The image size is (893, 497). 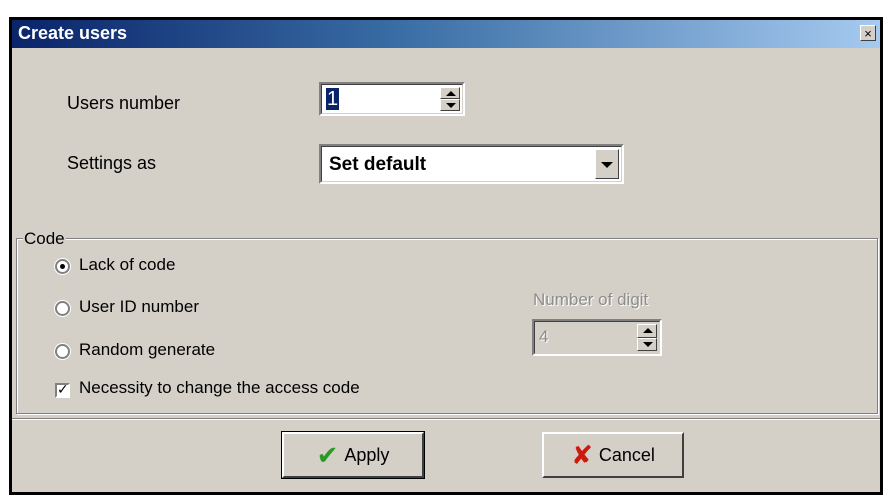 What do you see at coordinates (471, 164) in the screenshot?
I see `settings-as-select: Set default` at bounding box center [471, 164].